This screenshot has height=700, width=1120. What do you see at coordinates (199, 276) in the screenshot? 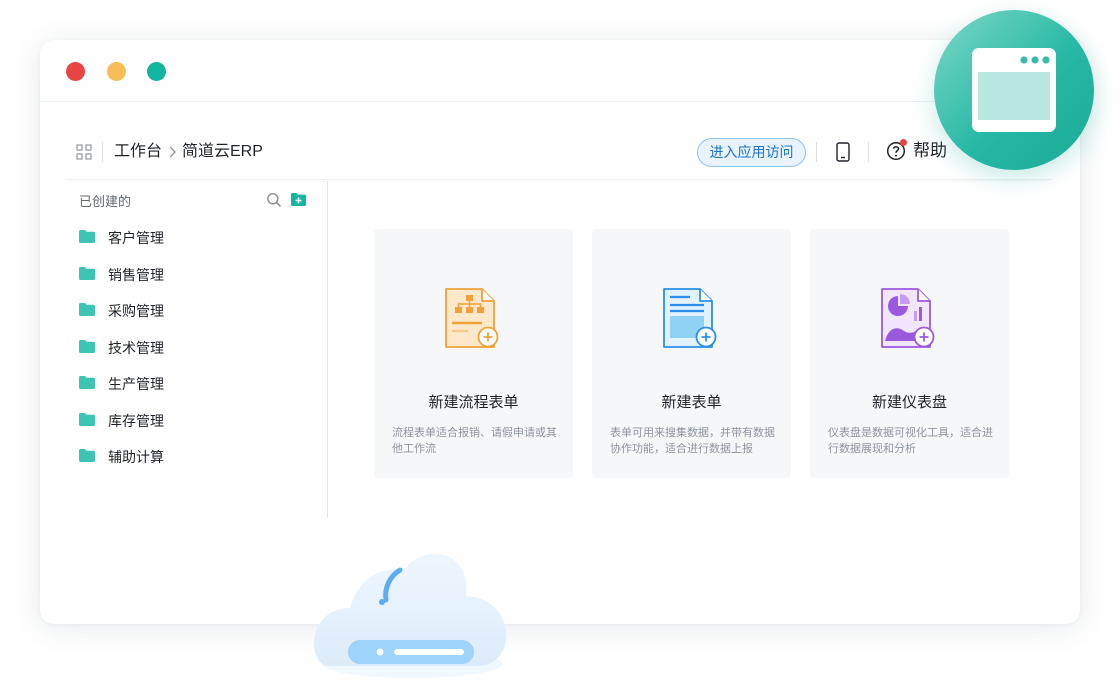
I see `sidebar-item-sales: 销售管理` at bounding box center [199, 276].